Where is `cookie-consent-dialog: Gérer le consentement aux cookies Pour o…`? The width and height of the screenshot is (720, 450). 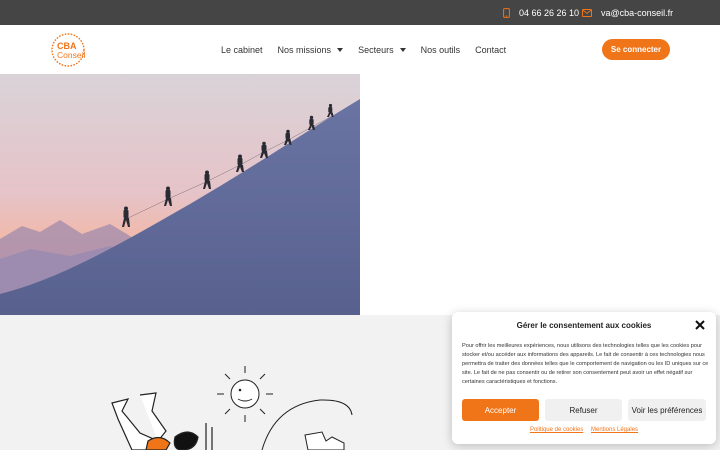
cookie-consent-dialog: Gérer le consentement aux cookies Pour o… is located at coordinates (584, 378).